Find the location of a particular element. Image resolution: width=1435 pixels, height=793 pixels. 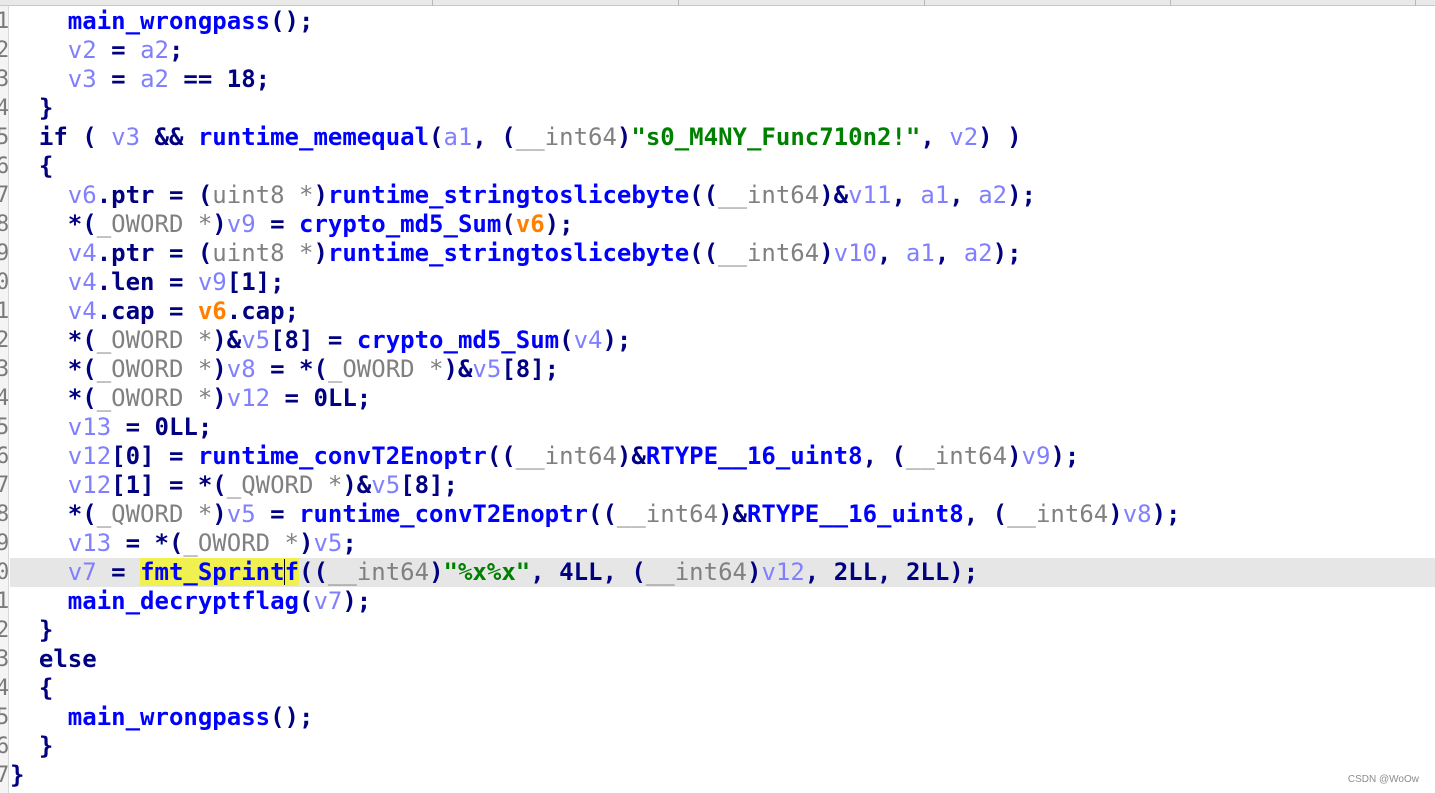

type-cast: _OWORD * is located at coordinates (385, 369).